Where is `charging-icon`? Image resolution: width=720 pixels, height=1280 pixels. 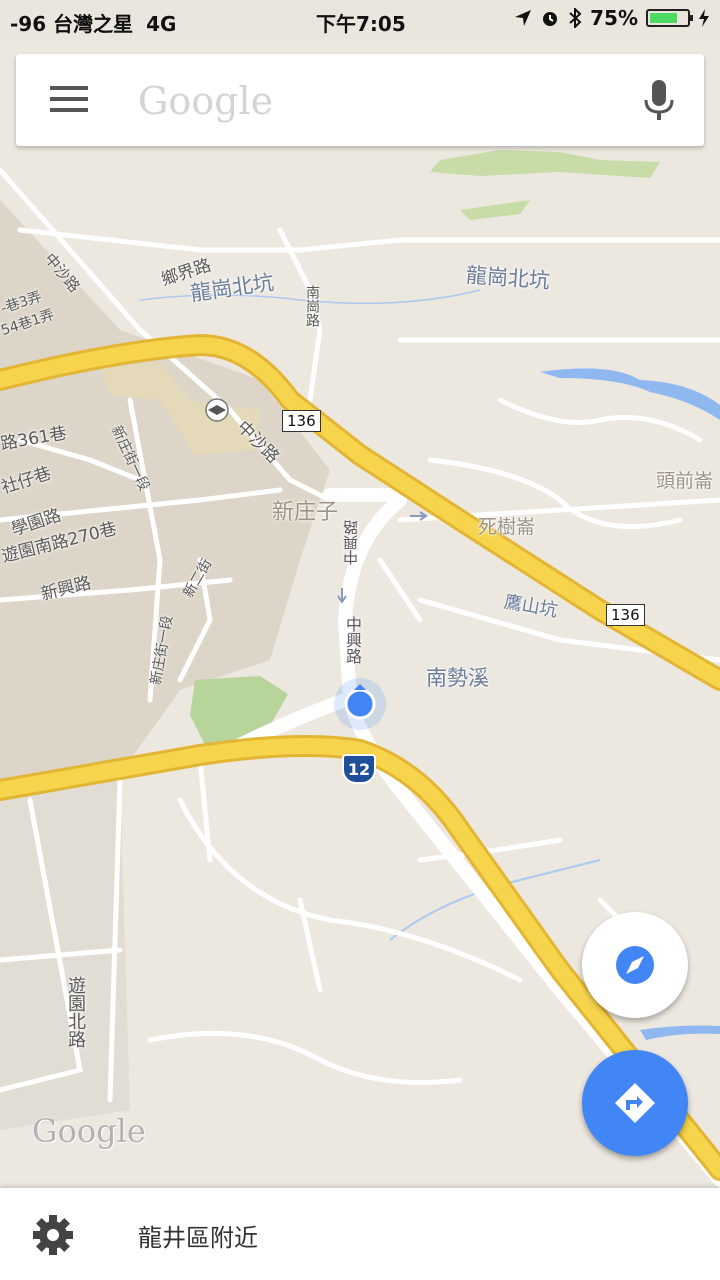
charging-icon is located at coordinates (704, 18).